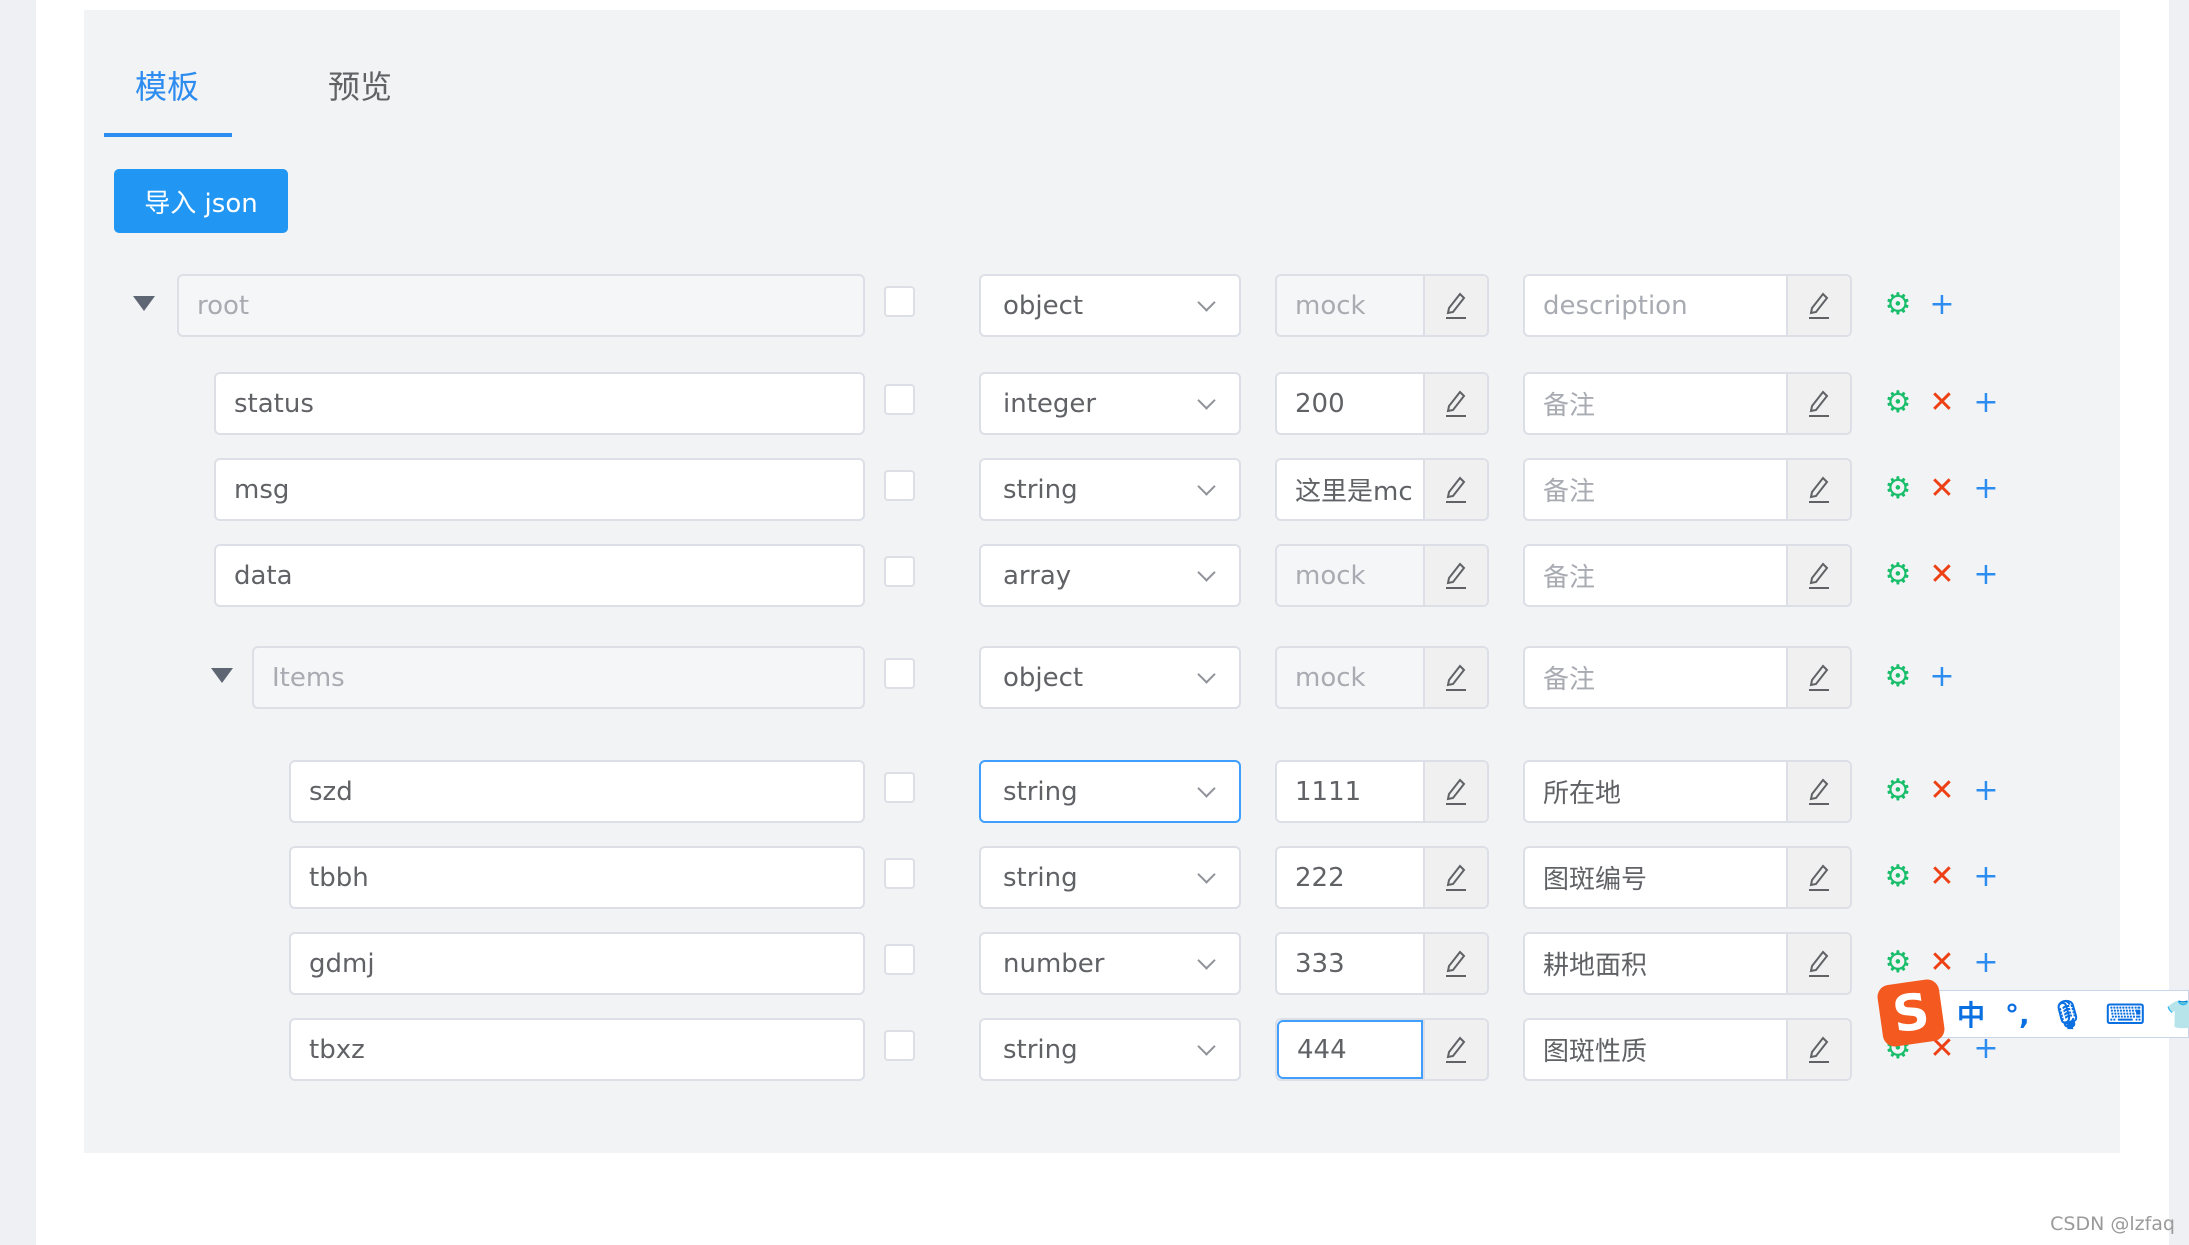  What do you see at coordinates (1655, 1049) in the screenshot?
I see `description-input: 图斑性质` at bounding box center [1655, 1049].